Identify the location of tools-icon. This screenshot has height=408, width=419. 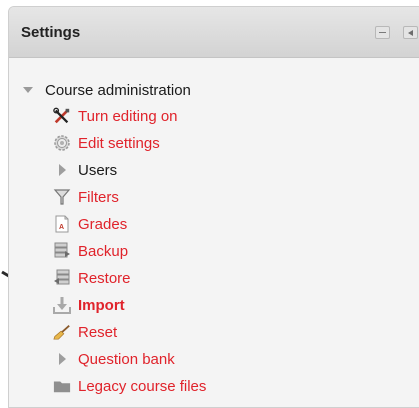
(62, 116).